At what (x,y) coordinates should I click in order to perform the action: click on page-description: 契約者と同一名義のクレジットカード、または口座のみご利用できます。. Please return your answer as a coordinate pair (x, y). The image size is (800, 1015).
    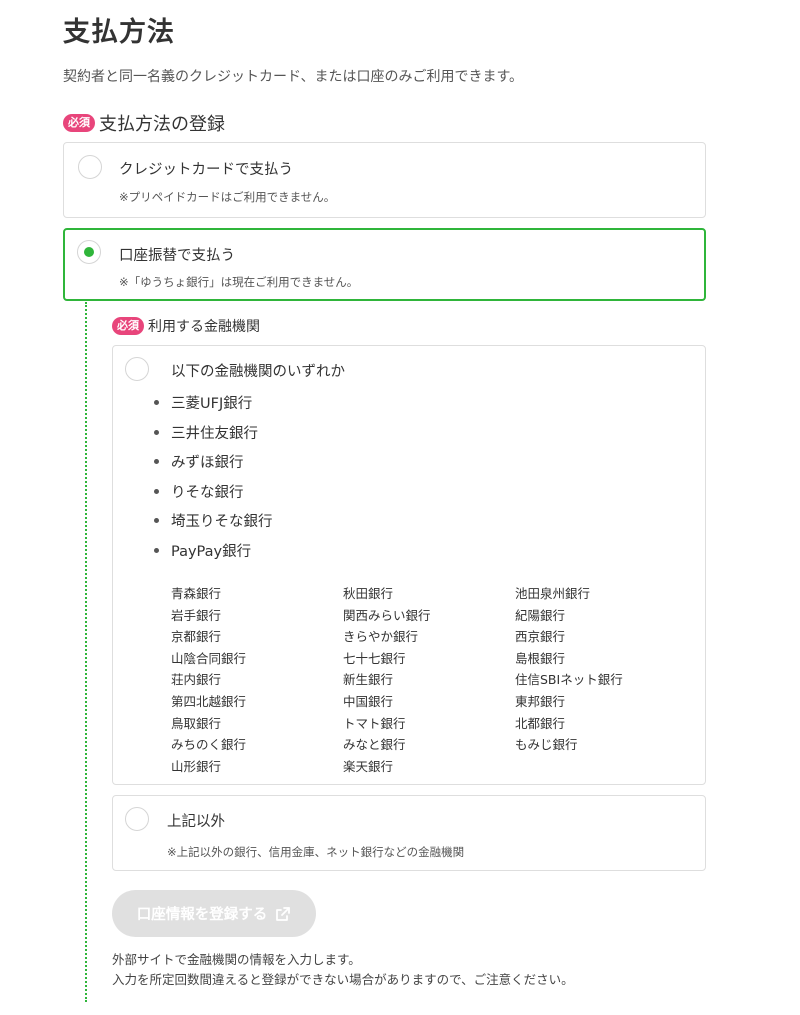
    Looking at the image, I should click on (293, 77).